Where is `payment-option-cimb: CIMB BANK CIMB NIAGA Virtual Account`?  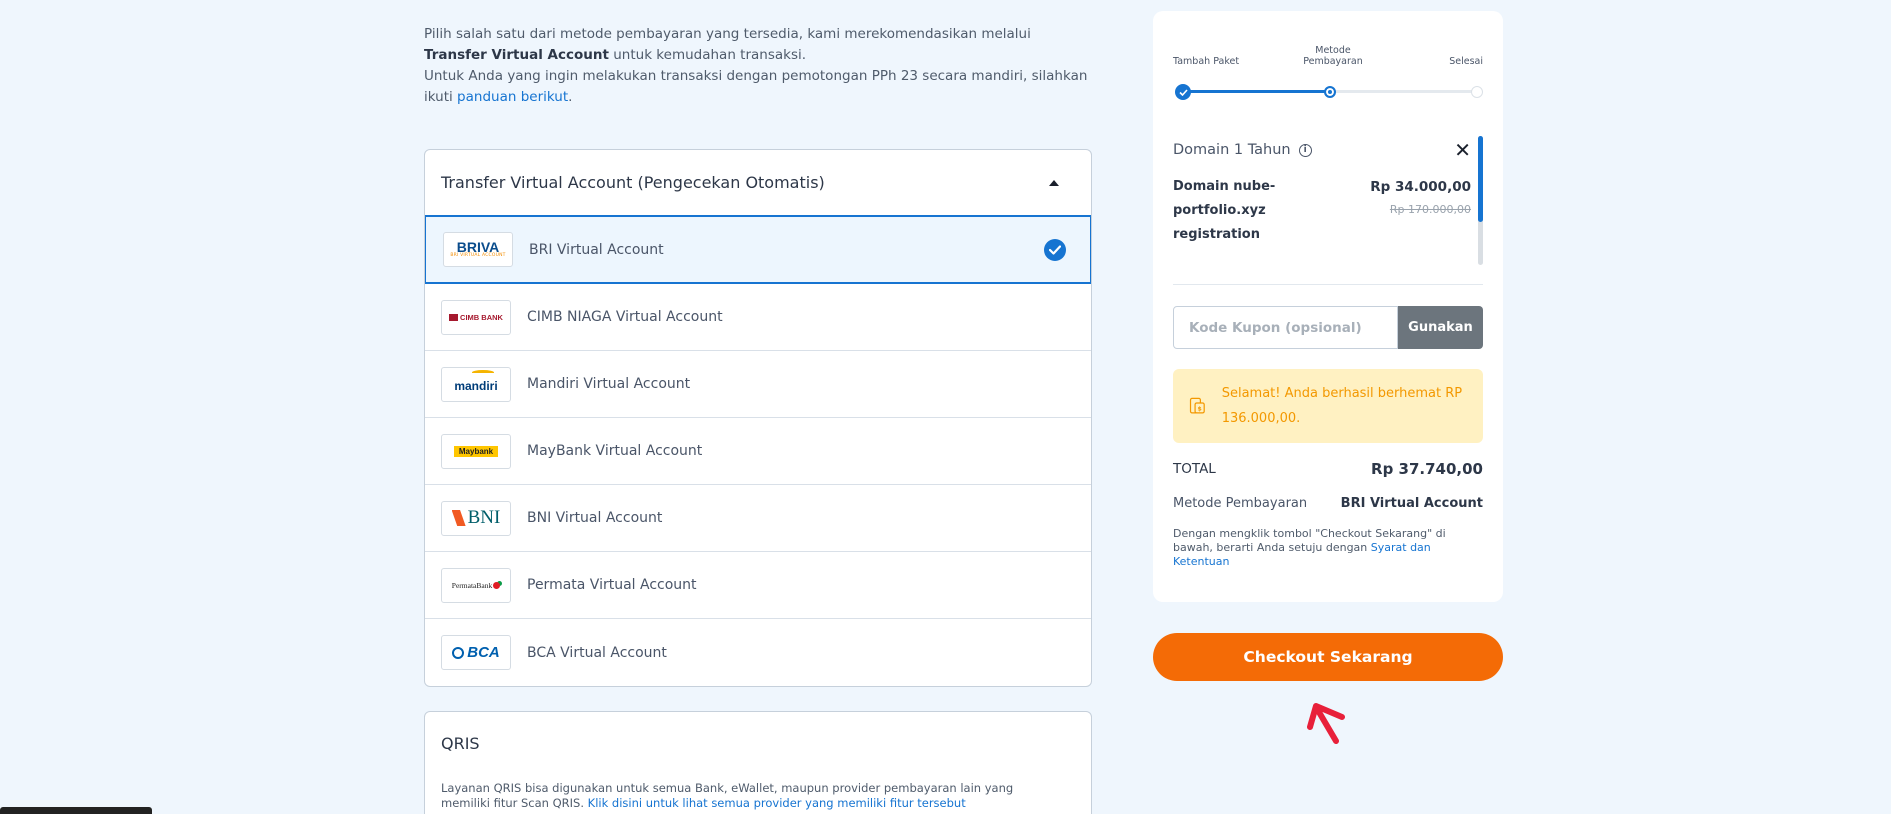 payment-option-cimb: CIMB BANK CIMB NIAGA Virtual Account is located at coordinates (758, 317).